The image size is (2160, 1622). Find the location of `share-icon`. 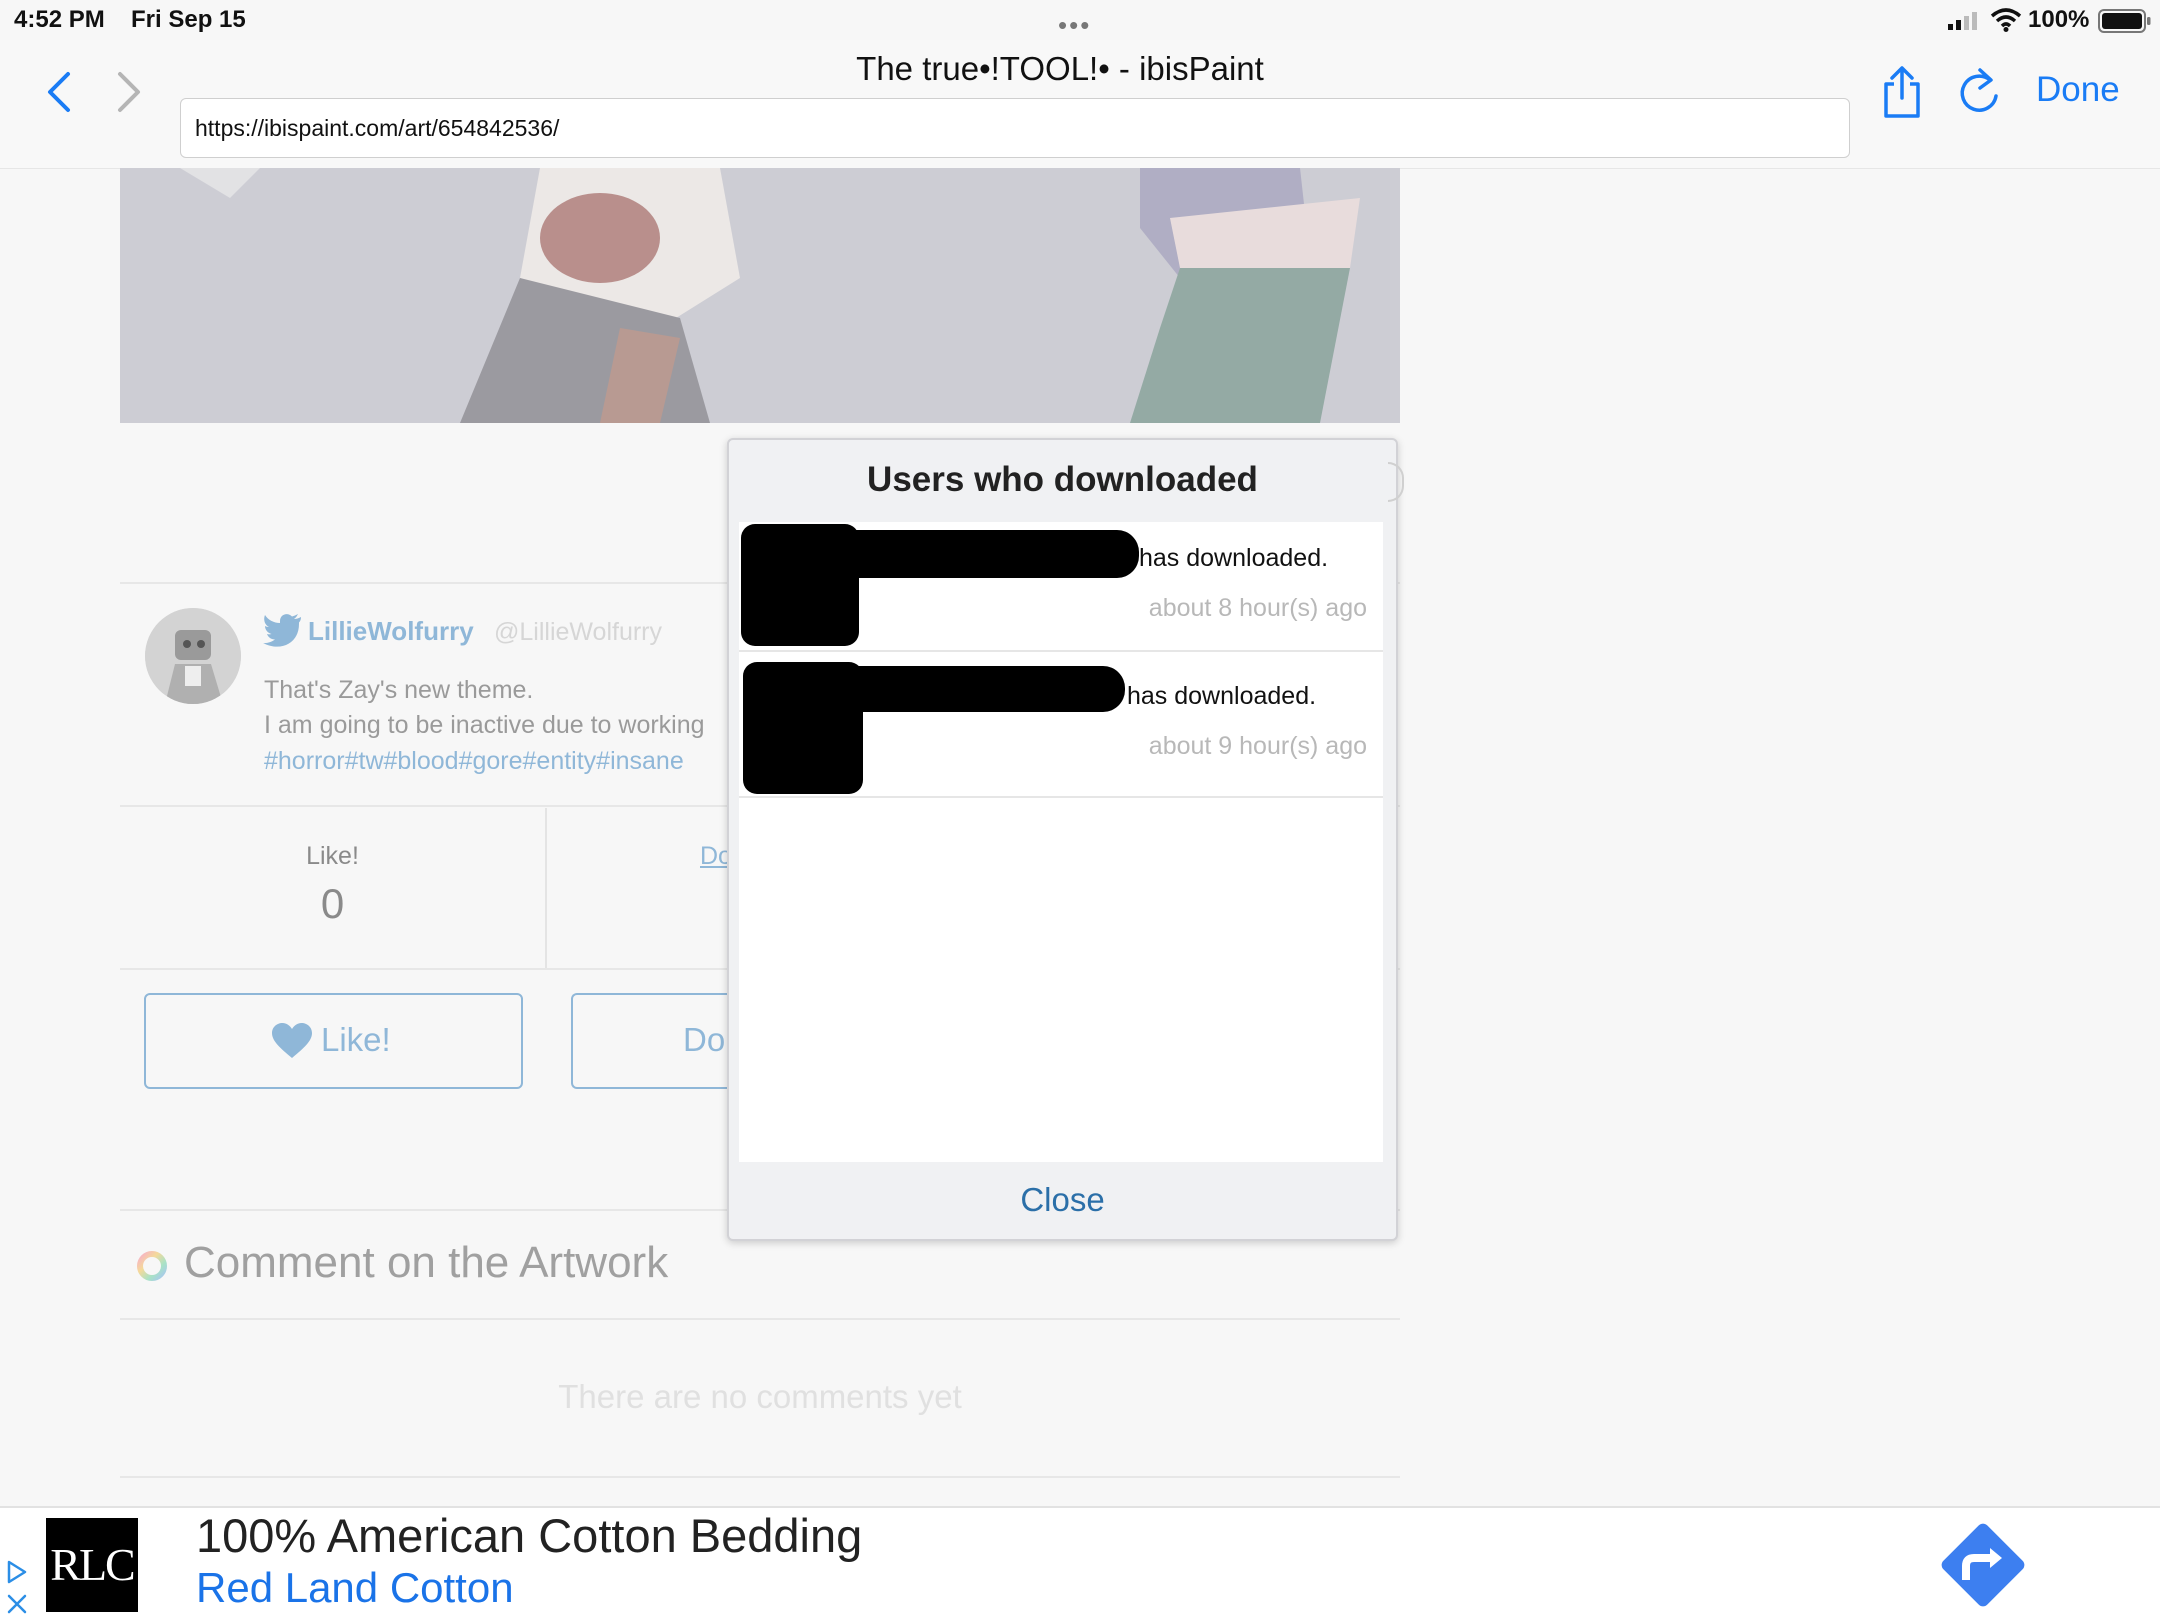

share-icon is located at coordinates (1902, 92).